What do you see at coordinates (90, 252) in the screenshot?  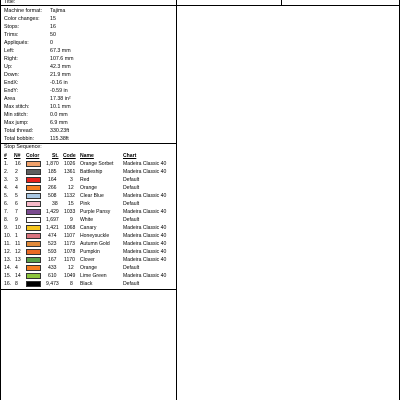 I see `row-name: Pumpkin` at bounding box center [90, 252].